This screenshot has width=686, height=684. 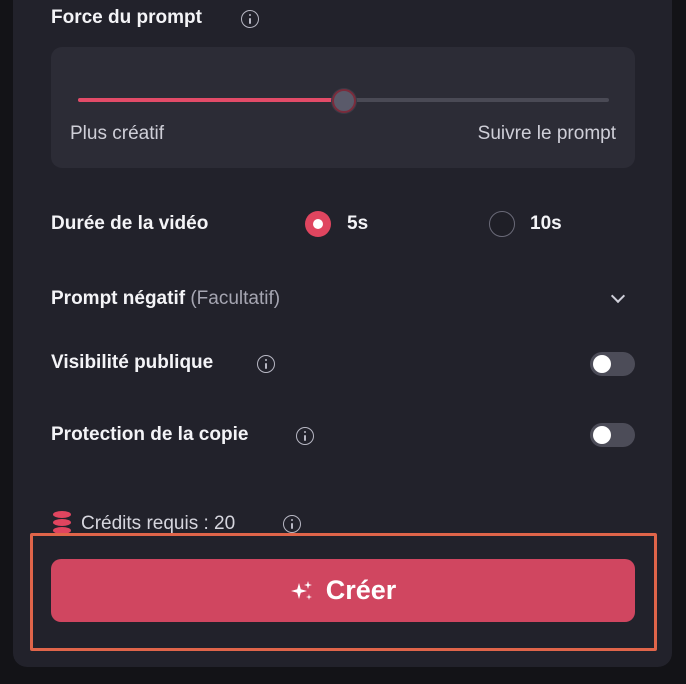 I want to click on duration-option-10s: 10s, so click(x=534, y=225).